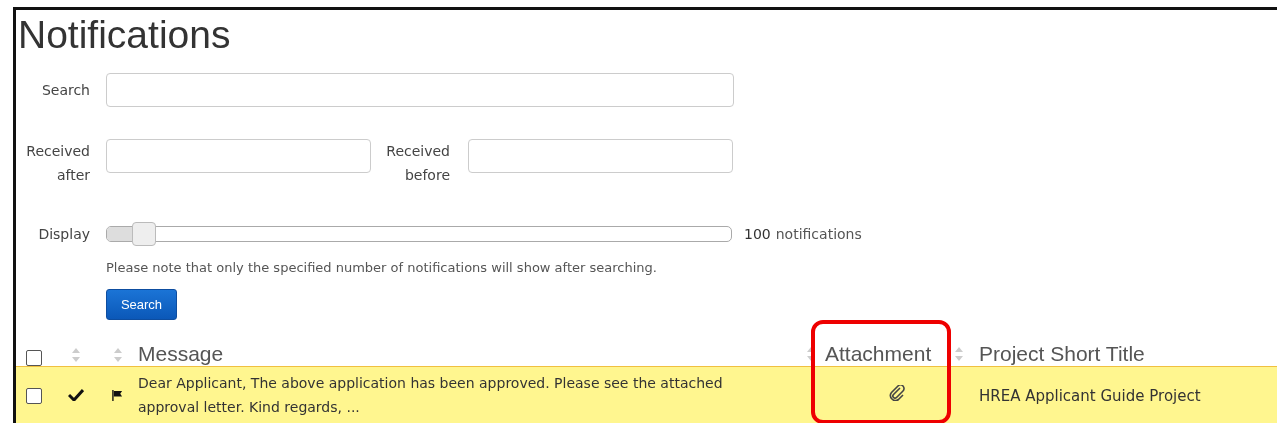 This screenshot has width=1277, height=426. What do you see at coordinates (1089, 395) in the screenshot?
I see `project-title: HREA Applicant Guide Project` at bounding box center [1089, 395].